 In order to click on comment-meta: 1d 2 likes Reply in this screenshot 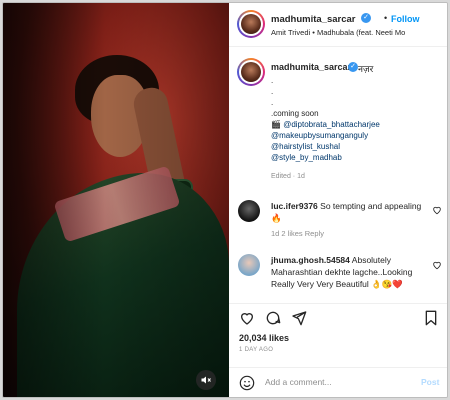, I will do `click(297, 233)`.